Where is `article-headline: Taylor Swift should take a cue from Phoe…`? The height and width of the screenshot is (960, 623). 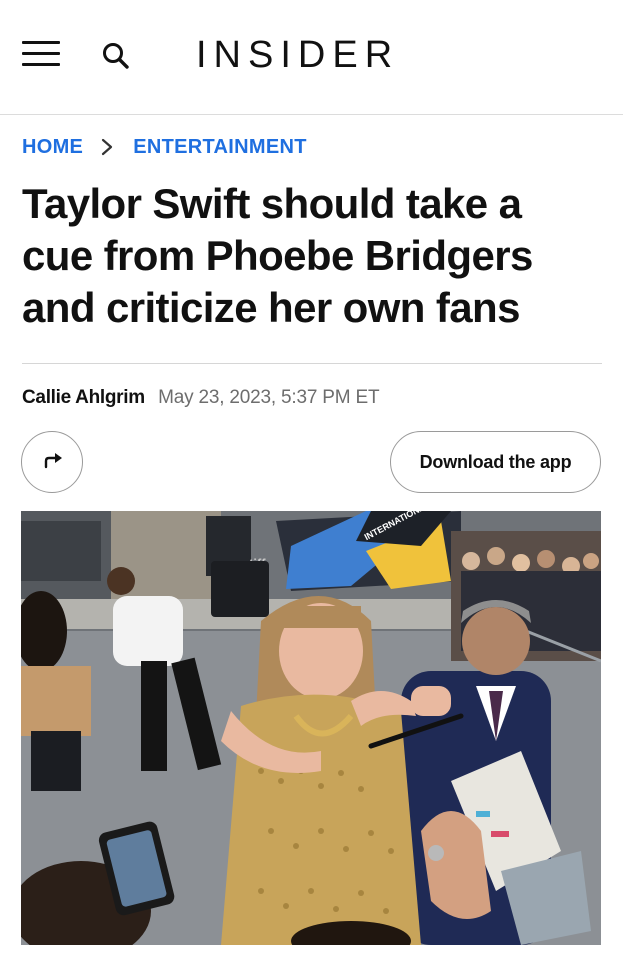 article-headline: Taylor Swift should take a cue from Phoe… is located at coordinates (277, 255).